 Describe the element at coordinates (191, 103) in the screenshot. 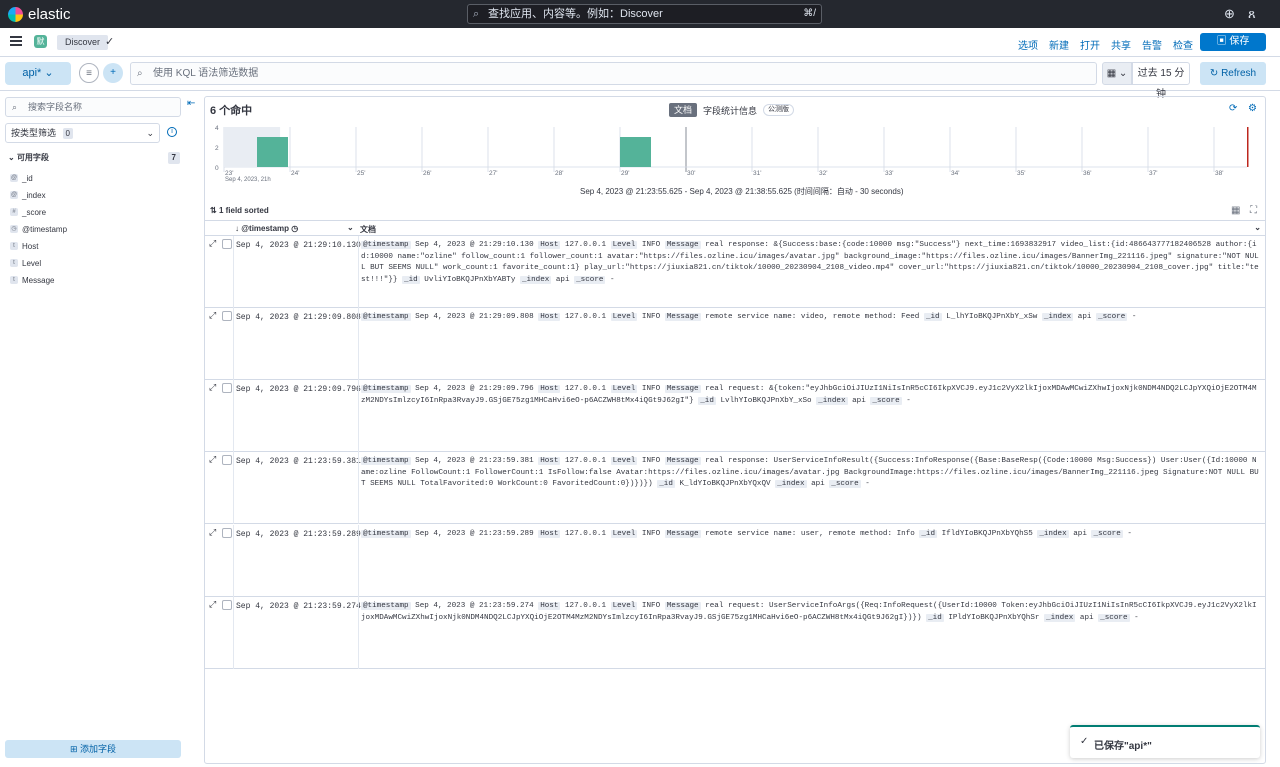

I see `collapse-sidebar-icon: ⇤` at that location.